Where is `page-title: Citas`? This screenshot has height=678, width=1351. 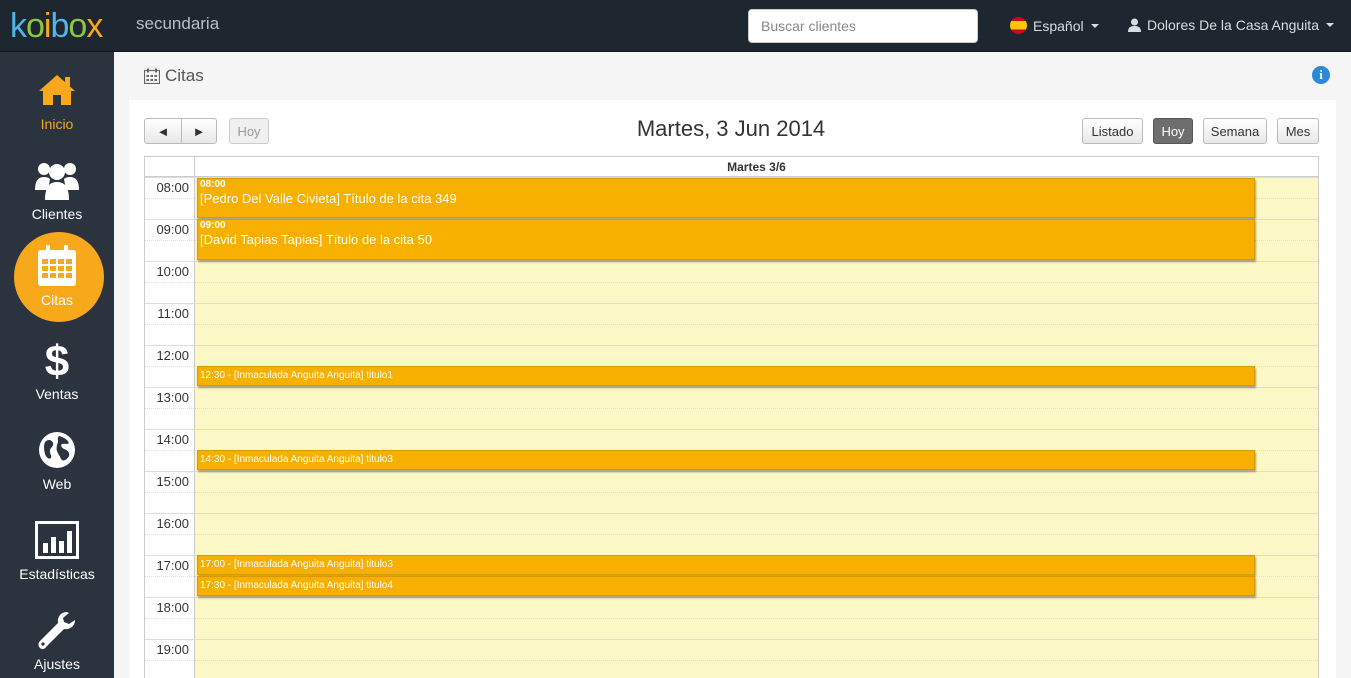 page-title: Citas is located at coordinates (174, 76).